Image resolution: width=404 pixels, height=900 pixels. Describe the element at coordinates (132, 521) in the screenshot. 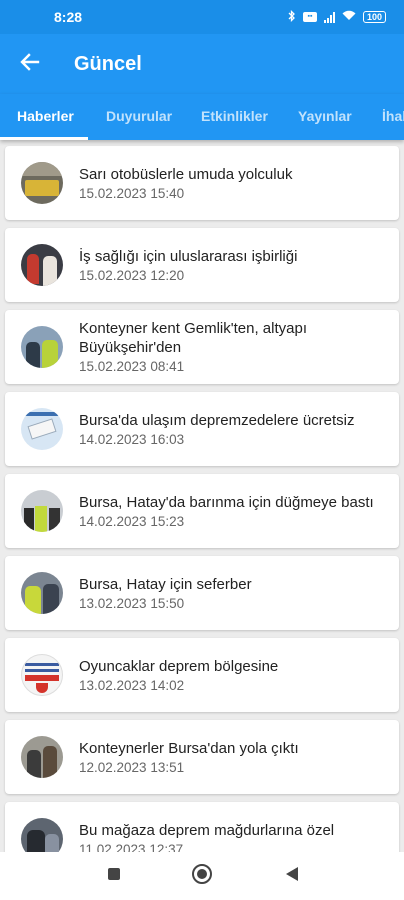

I see `news-date: 14.02.2023 15:23` at that location.